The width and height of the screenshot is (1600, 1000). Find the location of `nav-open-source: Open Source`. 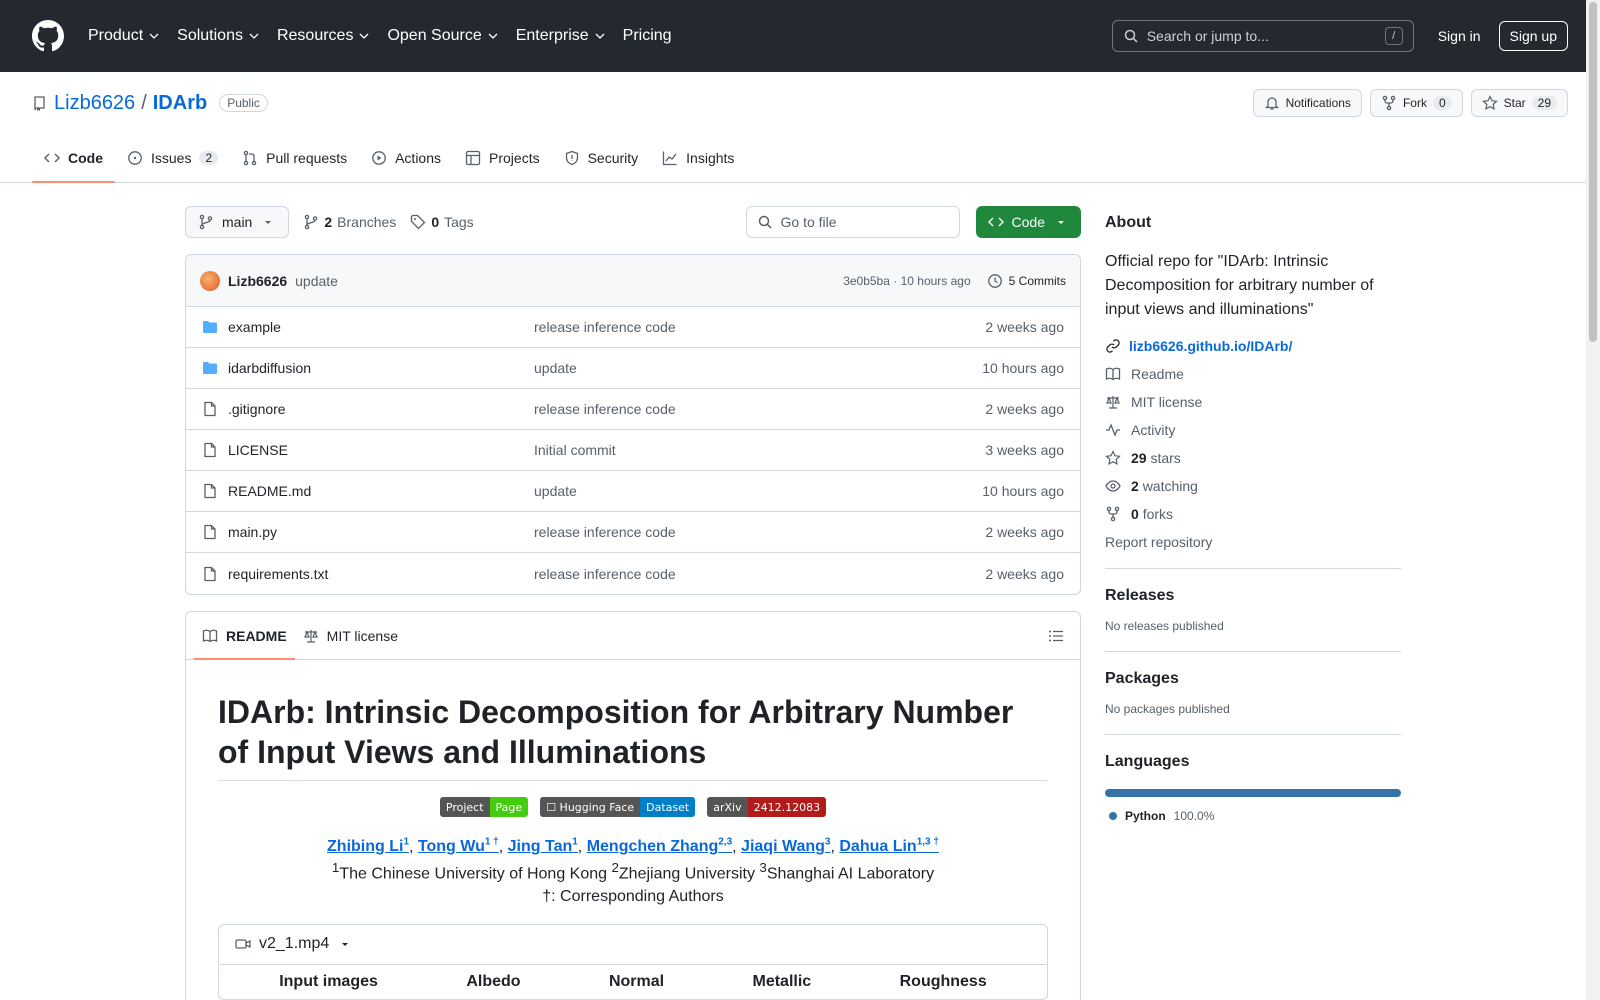

nav-open-source: Open Source is located at coordinates (442, 36).